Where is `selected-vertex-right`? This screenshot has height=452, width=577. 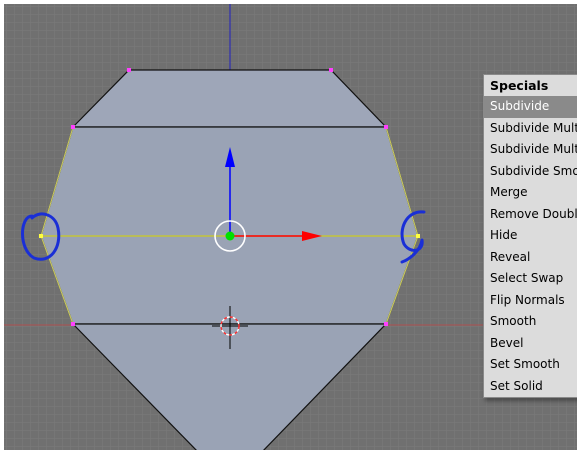 selected-vertex-right is located at coordinates (418, 236).